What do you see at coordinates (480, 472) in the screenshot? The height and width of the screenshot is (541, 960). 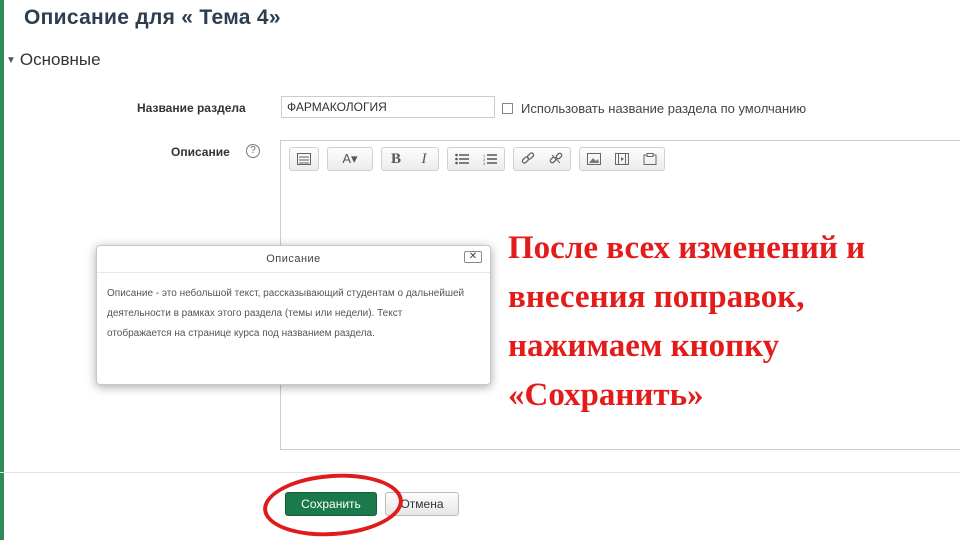 I see `form-divider` at bounding box center [480, 472].